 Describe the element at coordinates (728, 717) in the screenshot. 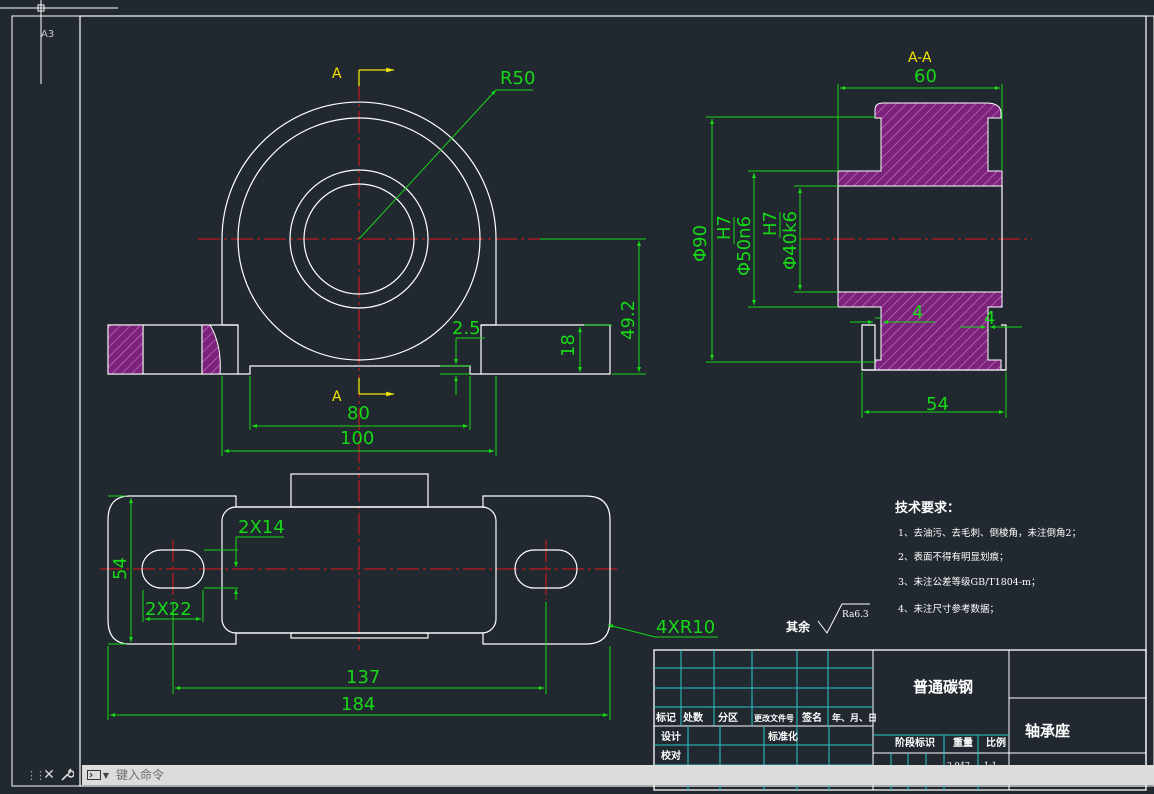

I see `tb-header-zone: 分区` at that location.